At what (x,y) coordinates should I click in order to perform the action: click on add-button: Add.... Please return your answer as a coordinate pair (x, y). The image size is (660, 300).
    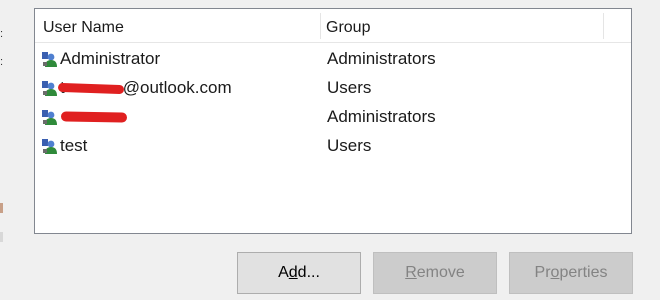
    Looking at the image, I should click on (299, 273).